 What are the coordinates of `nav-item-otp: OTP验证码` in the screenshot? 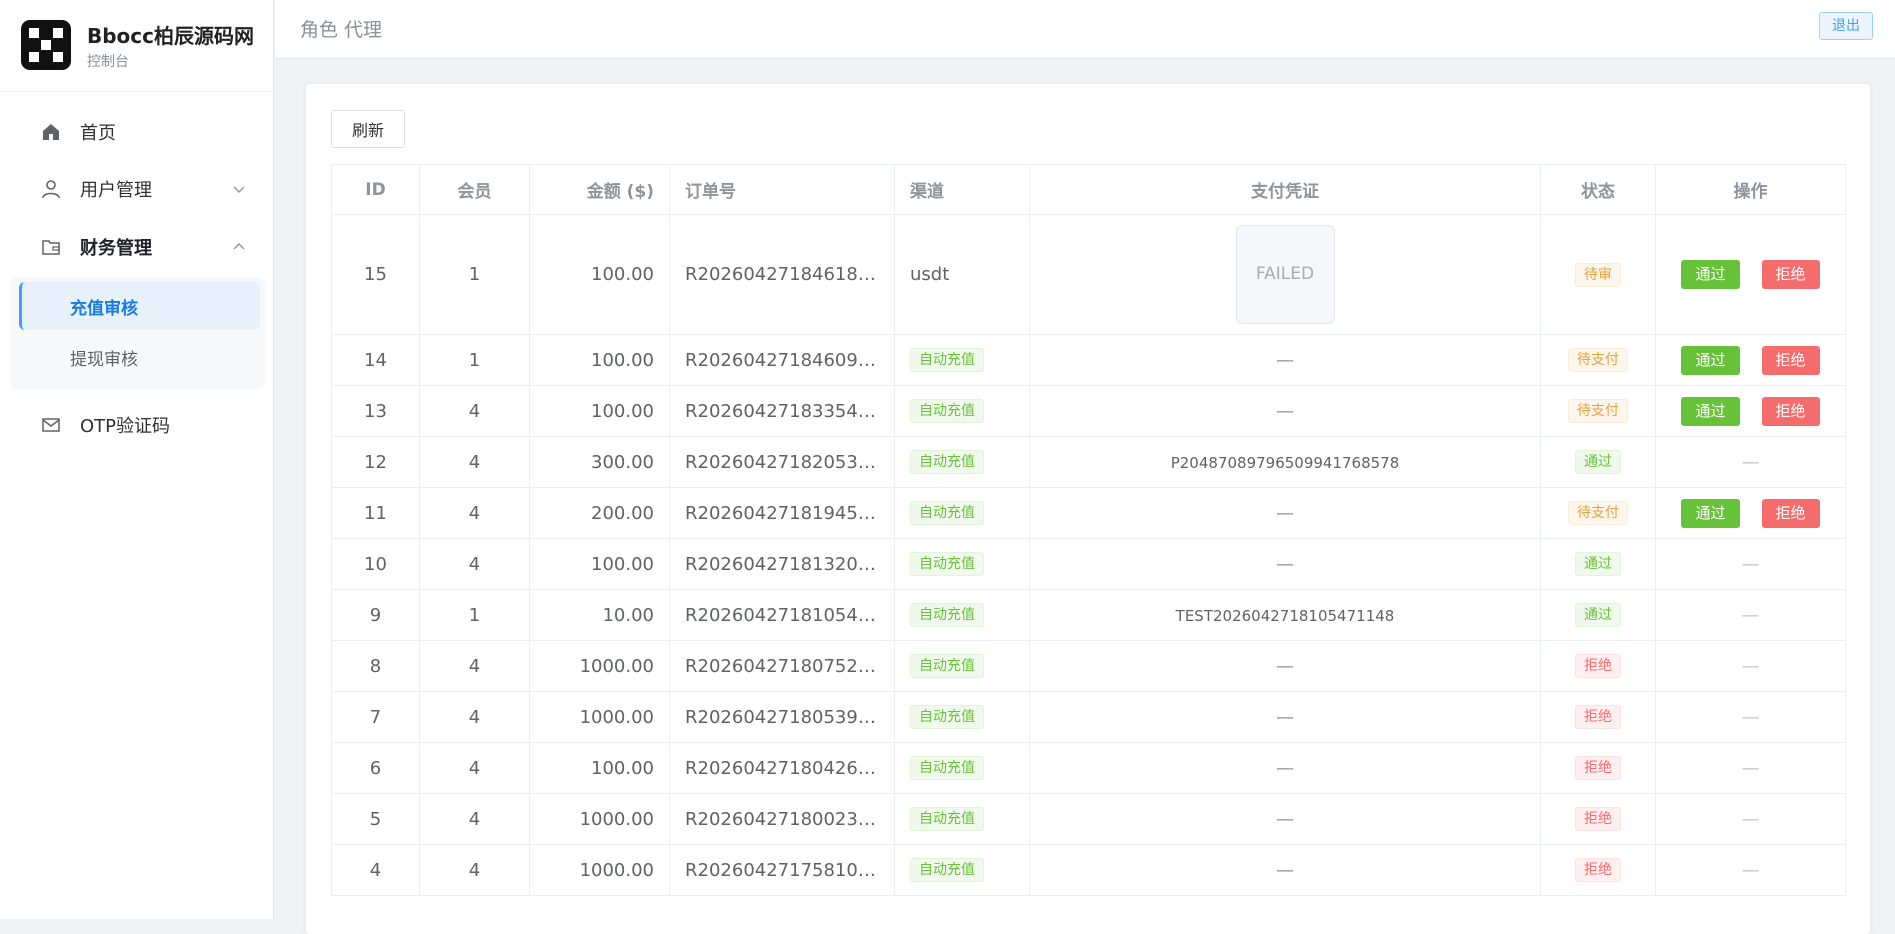 It's located at (137, 425).